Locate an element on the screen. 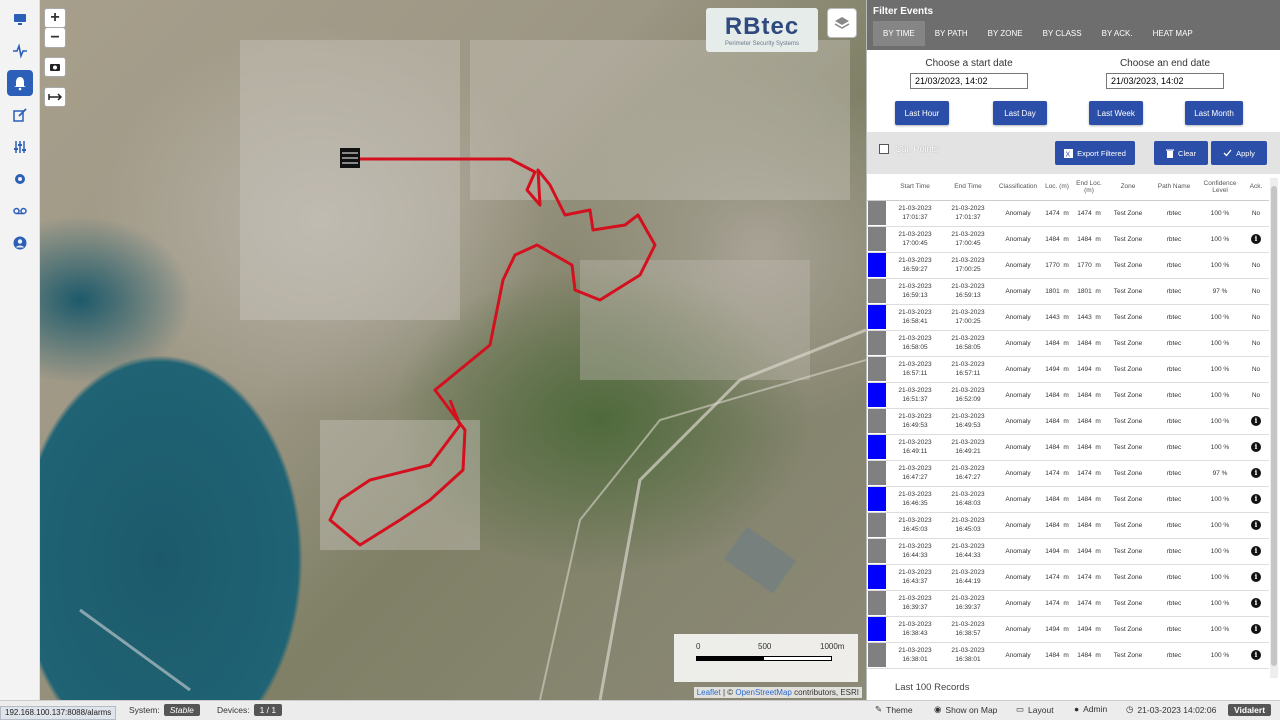 This screenshot has height=720, width=1280. tab-by-time: BY TIME is located at coordinates (899, 33).